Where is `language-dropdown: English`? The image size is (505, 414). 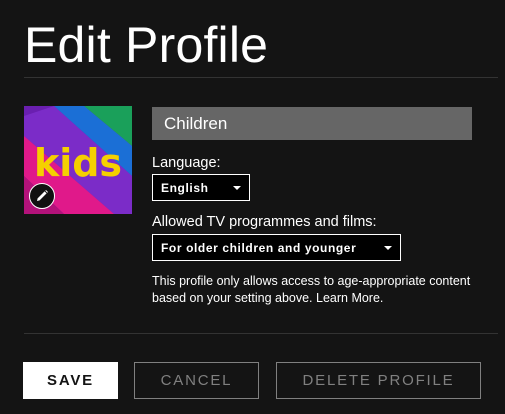
language-dropdown: English is located at coordinates (201, 187).